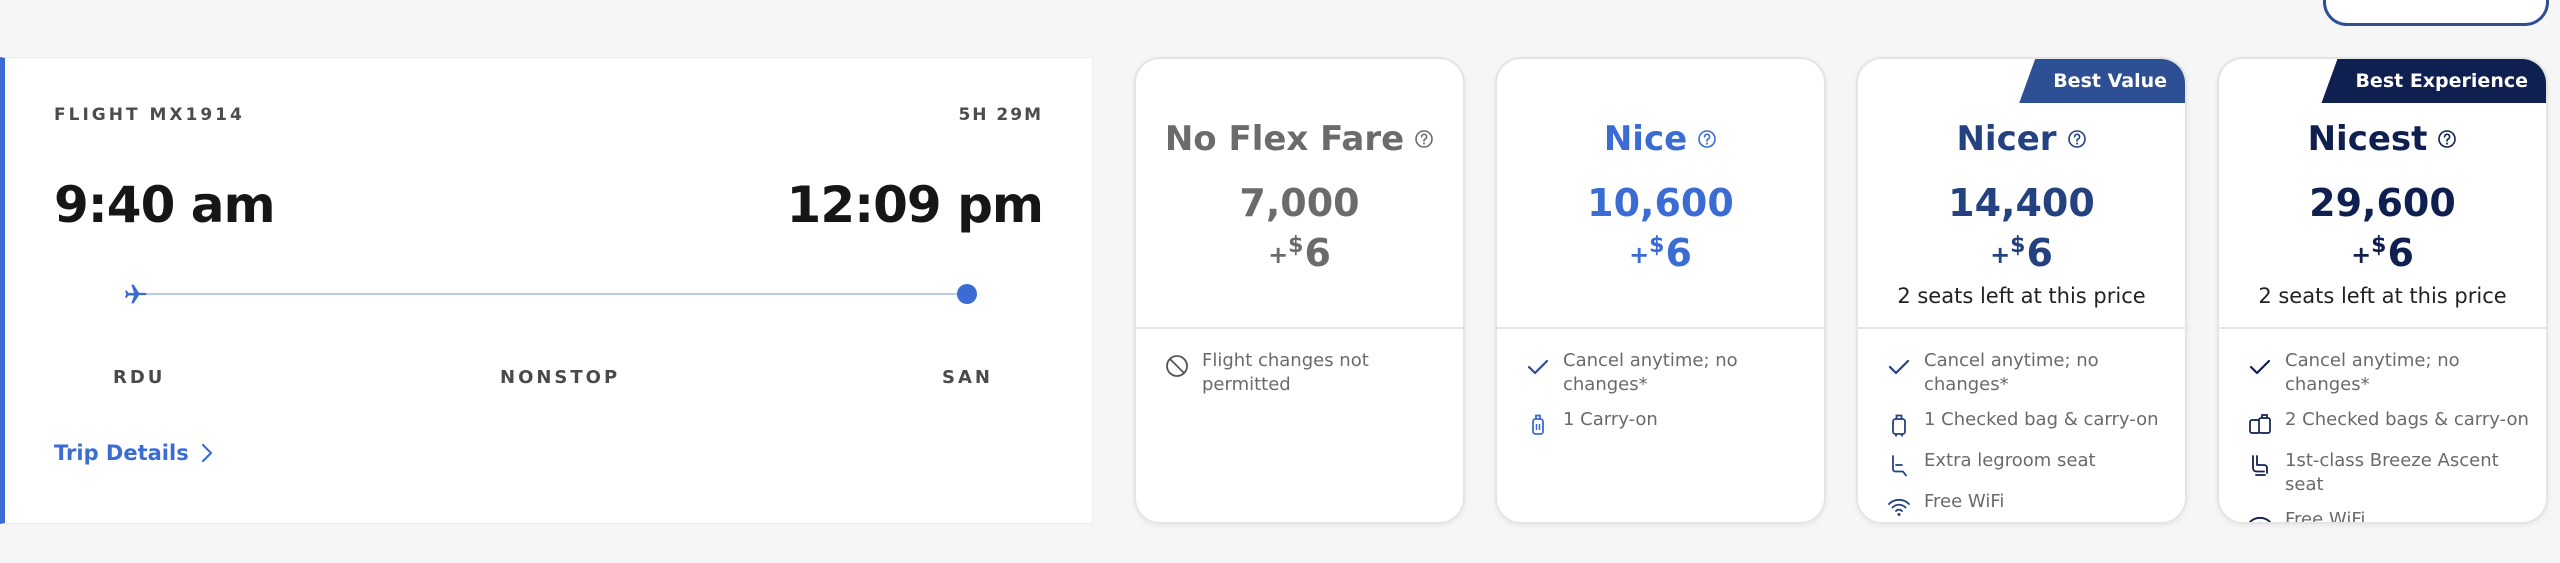 This screenshot has width=2560, height=563. Describe the element at coordinates (2367, 139) in the screenshot. I see `fare-name: Nicest` at that location.